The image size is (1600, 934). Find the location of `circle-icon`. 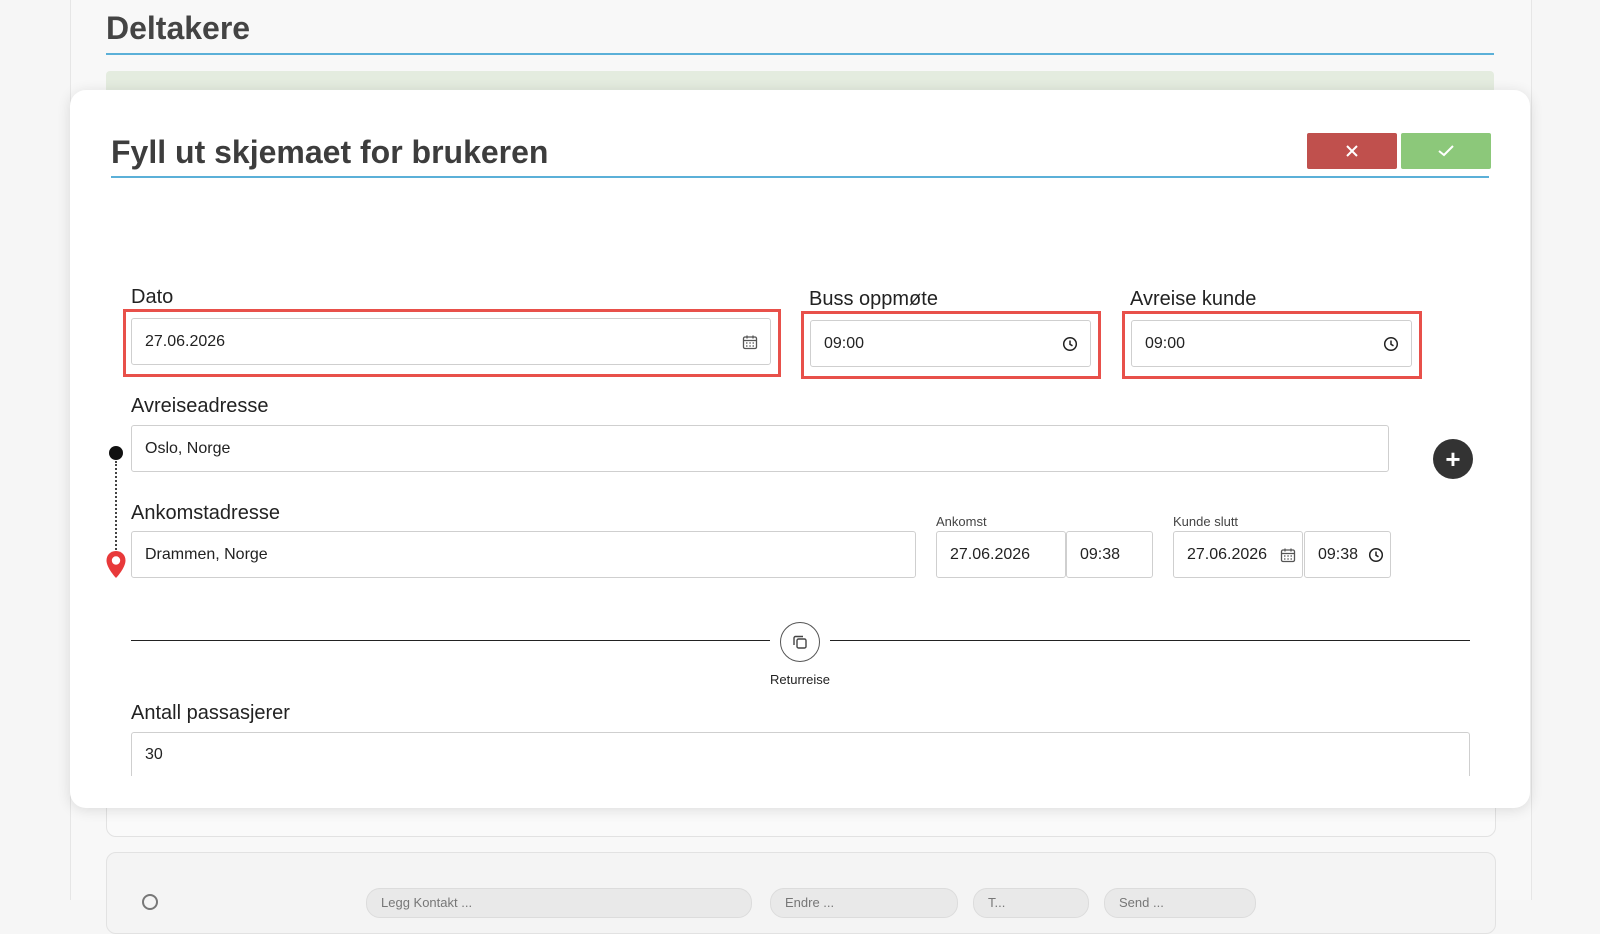

circle-icon is located at coordinates (150, 902).